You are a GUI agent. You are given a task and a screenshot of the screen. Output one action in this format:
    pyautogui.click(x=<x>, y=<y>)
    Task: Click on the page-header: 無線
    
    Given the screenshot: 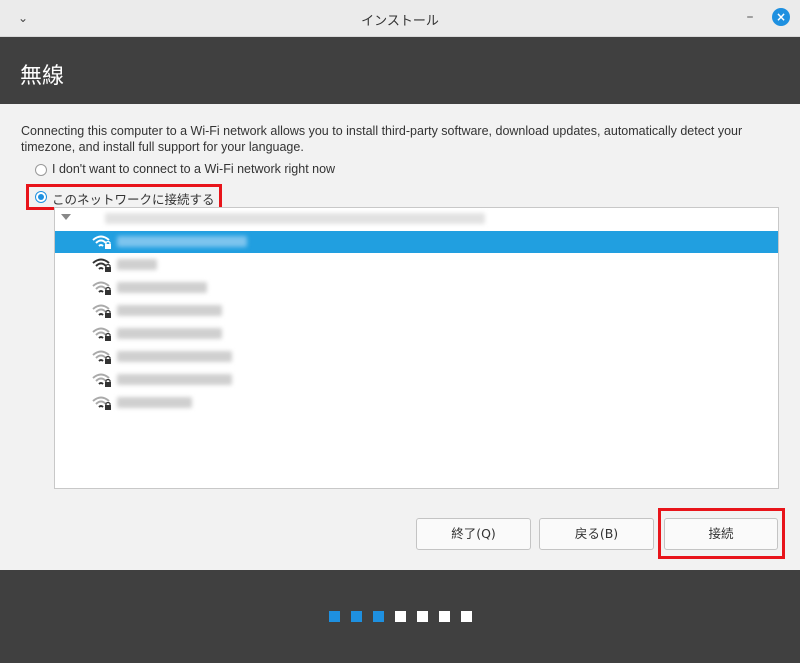 What is the action you would take?
    pyautogui.click(x=400, y=70)
    